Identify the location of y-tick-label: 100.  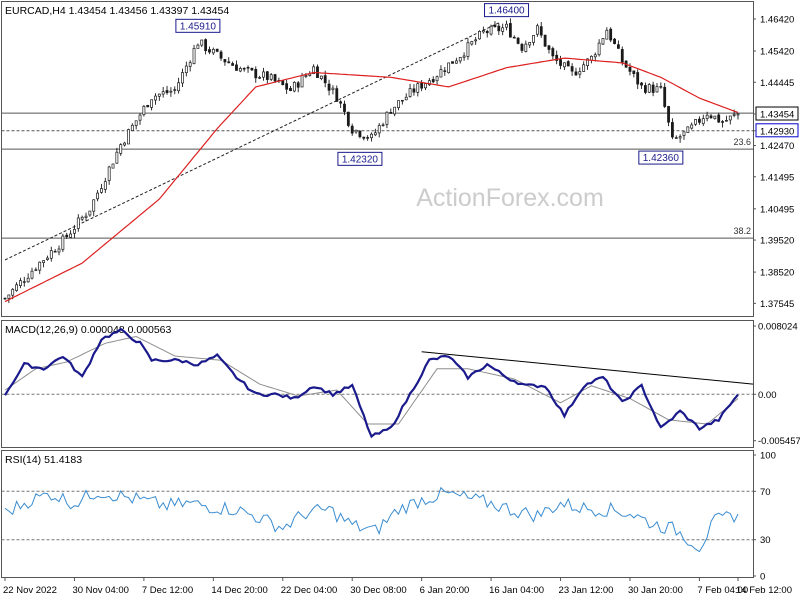
(768, 456).